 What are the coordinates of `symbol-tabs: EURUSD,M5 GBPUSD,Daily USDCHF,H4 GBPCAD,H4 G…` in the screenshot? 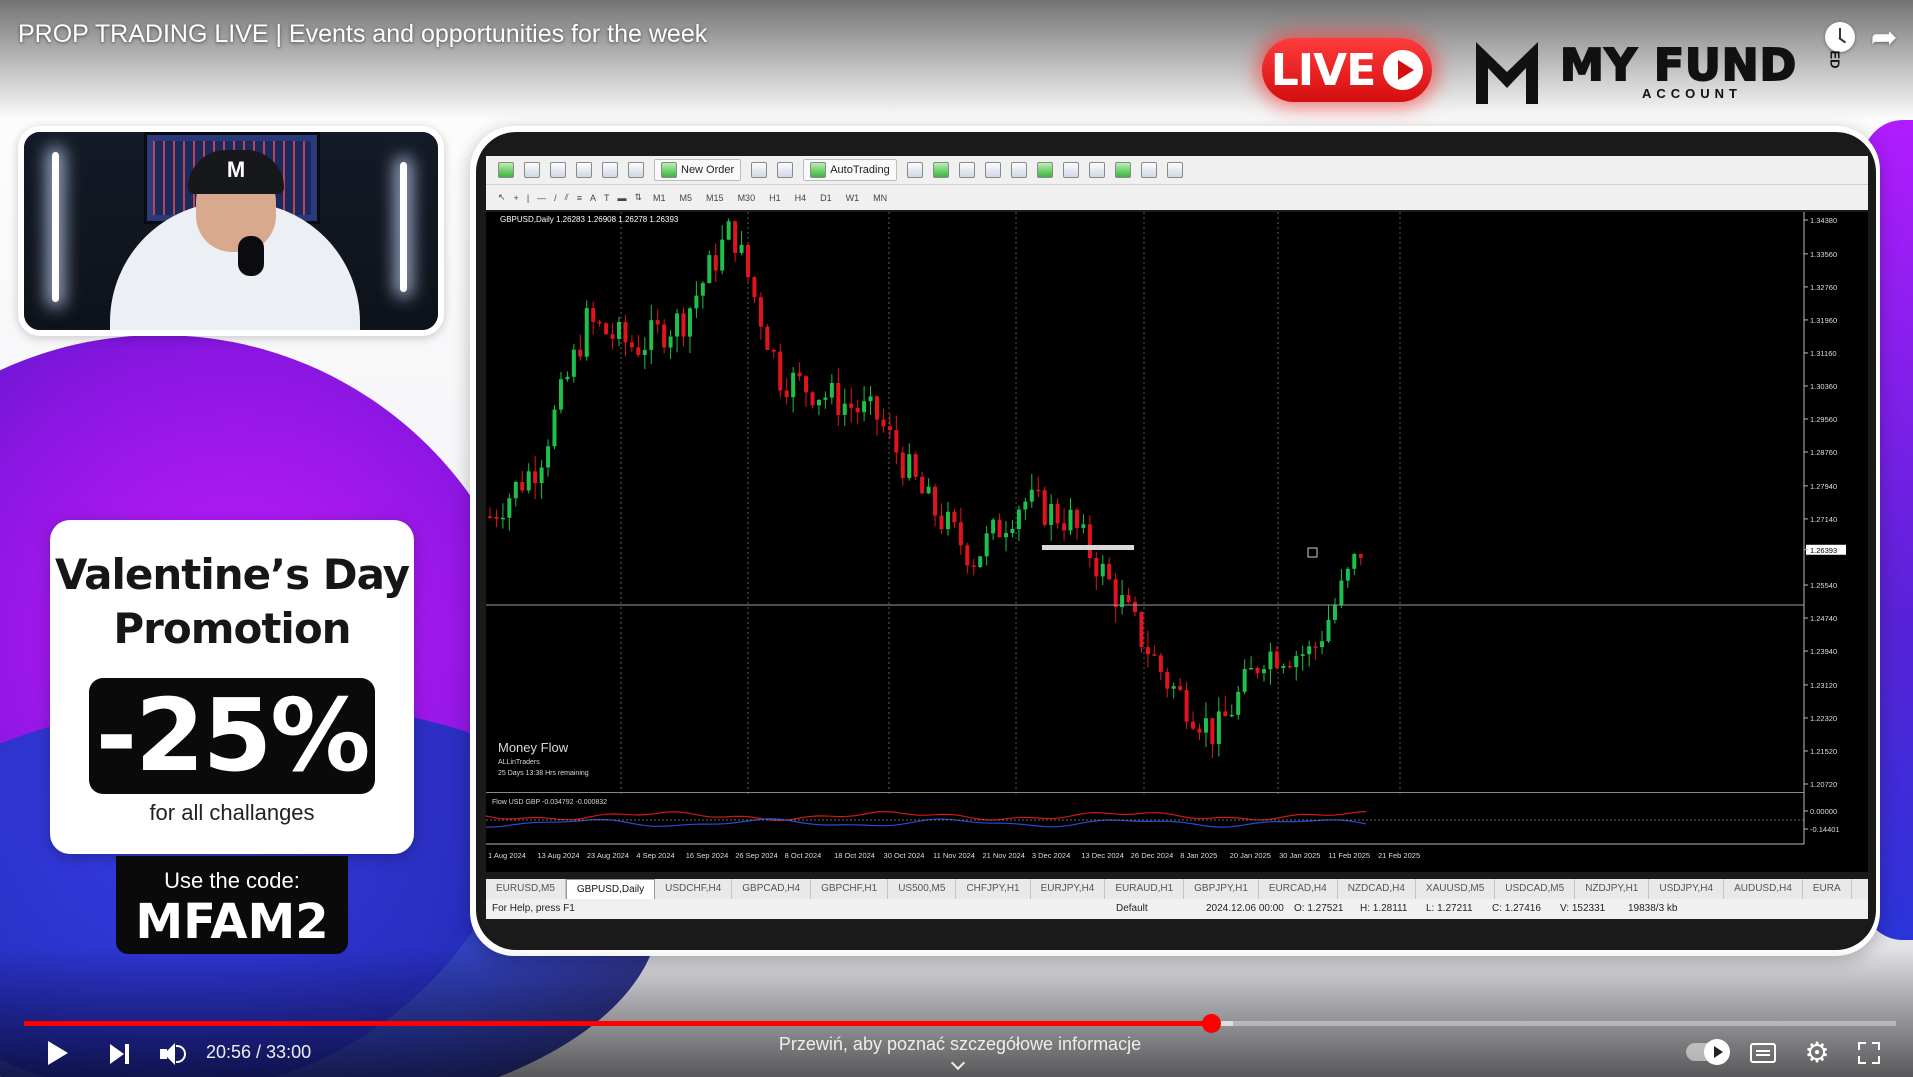 It's located at (1177, 889).